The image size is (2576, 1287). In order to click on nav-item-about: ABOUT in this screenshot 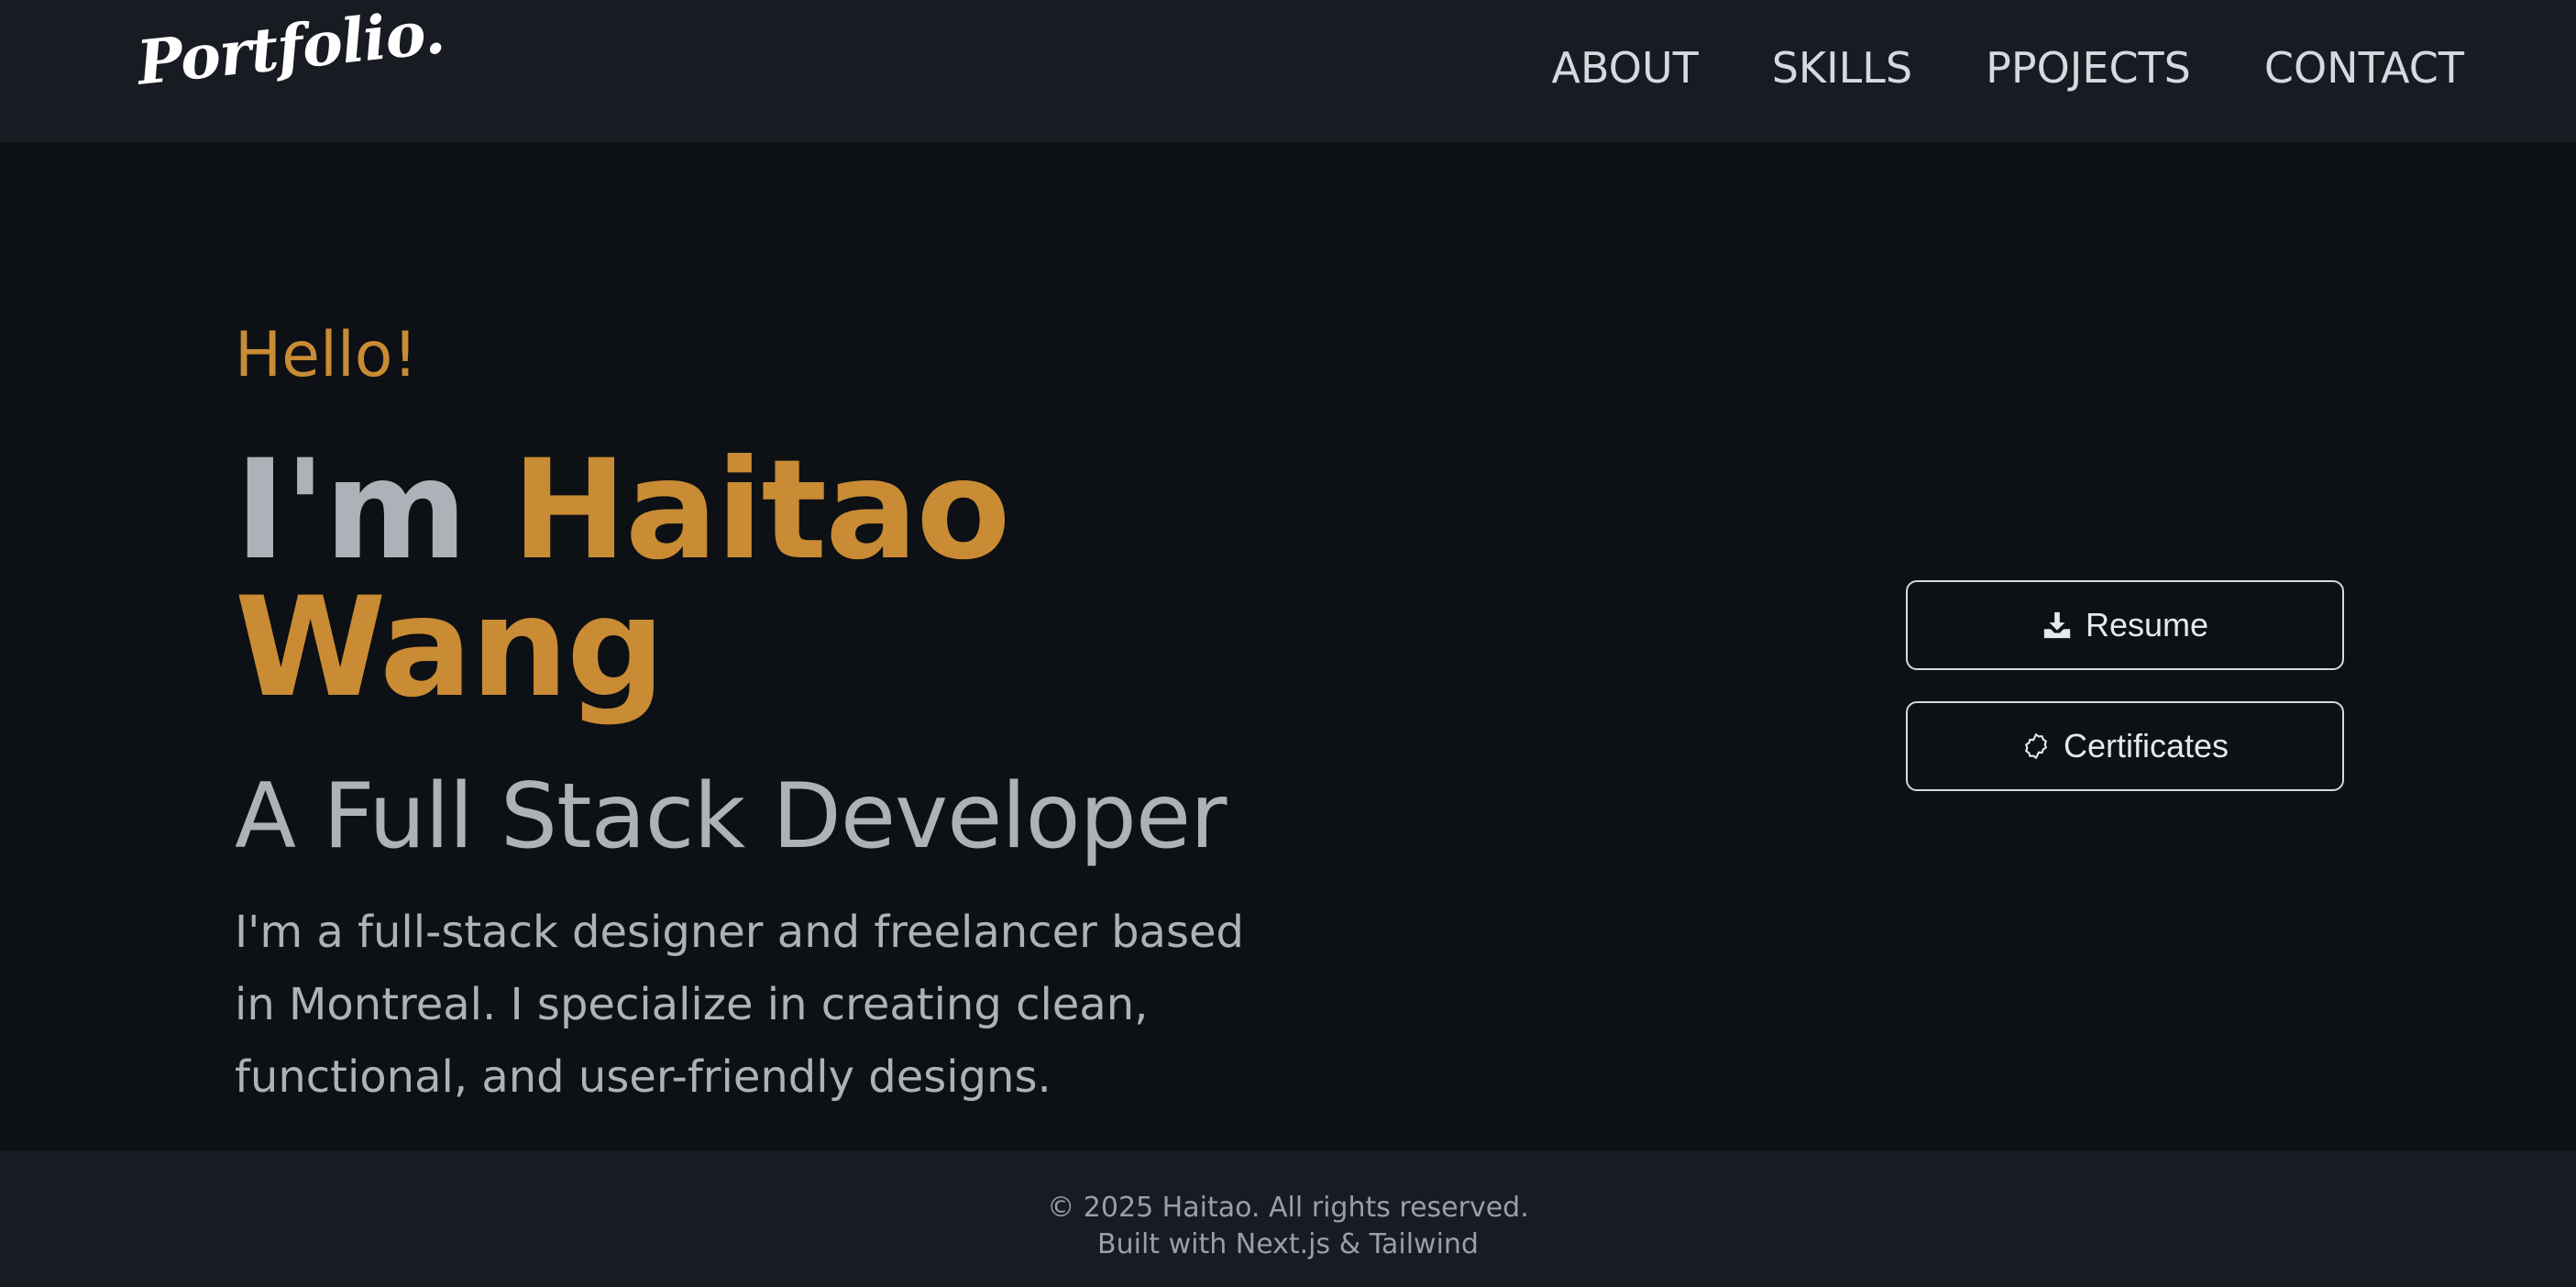, I will do `click(1626, 67)`.